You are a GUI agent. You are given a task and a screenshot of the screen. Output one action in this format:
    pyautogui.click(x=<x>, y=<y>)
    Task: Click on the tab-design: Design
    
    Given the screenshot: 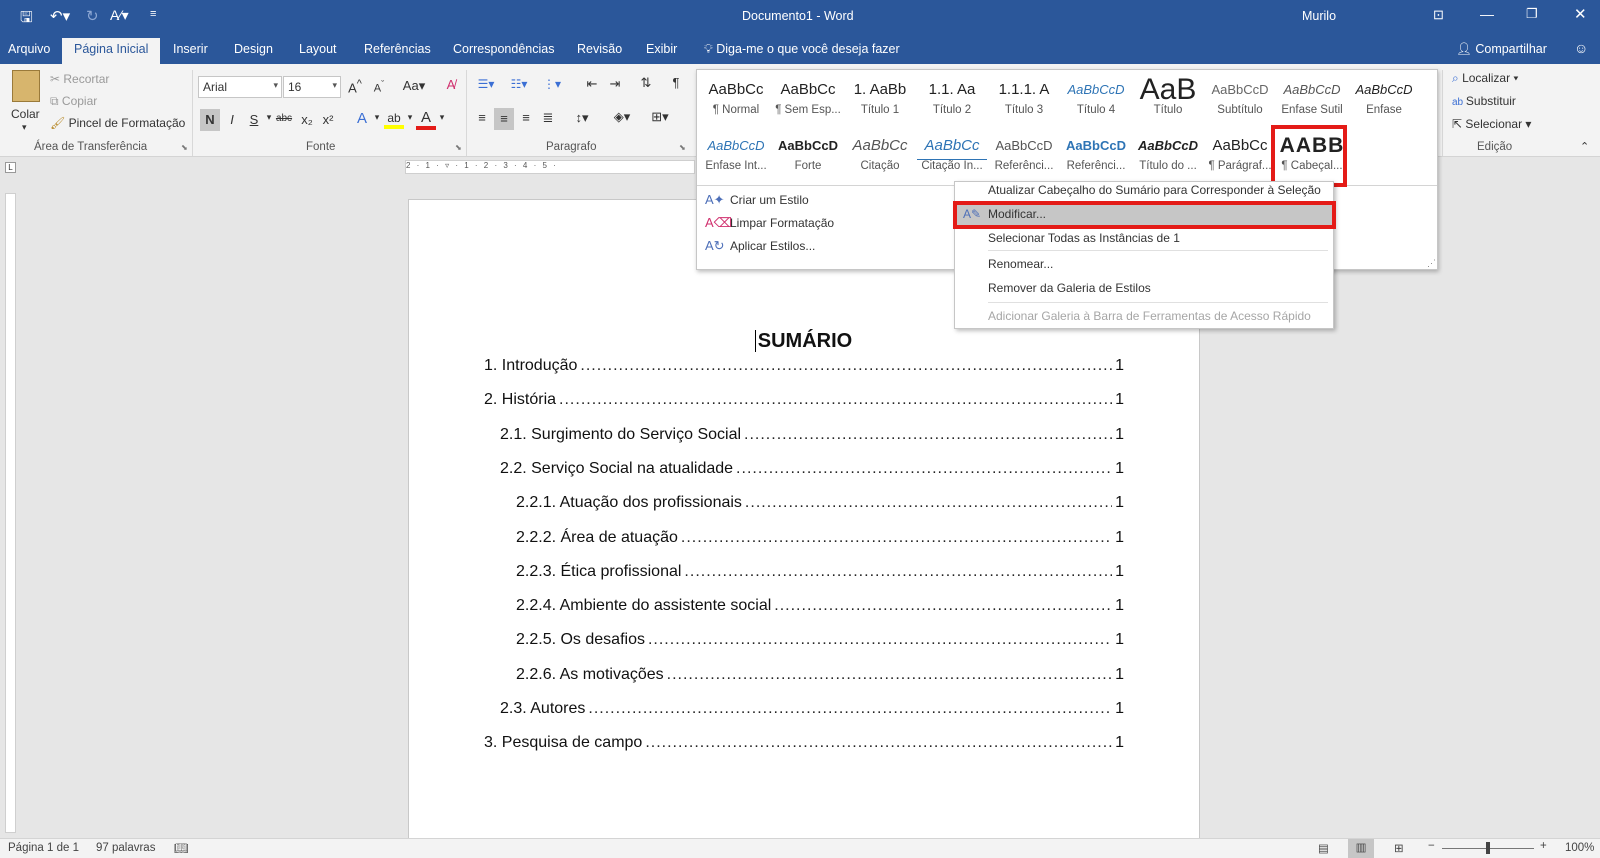 What is the action you would take?
    pyautogui.click(x=253, y=49)
    